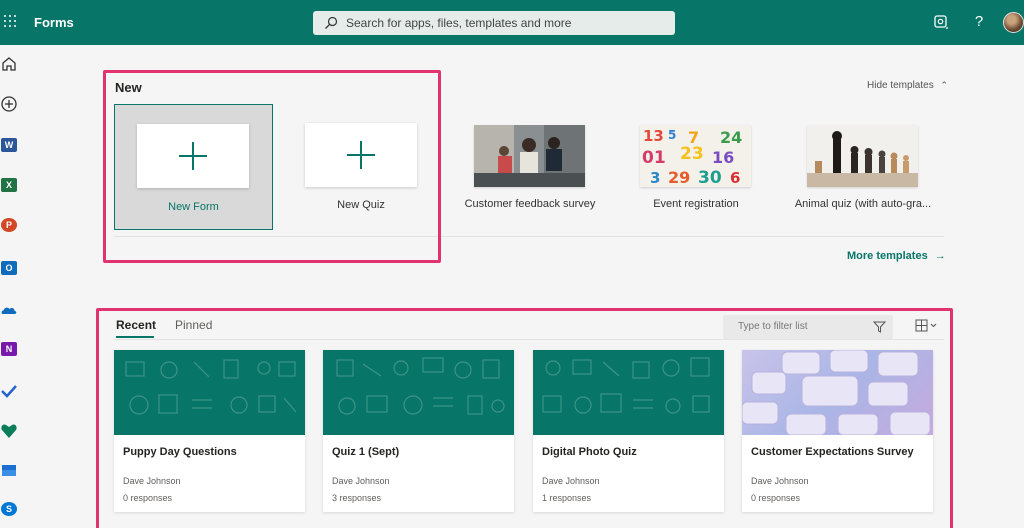 Image resolution: width=1024 pixels, height=528 pixels. Describe the element at coordinates (10, 21) in the screenshot. I see `app-launcher-icon` at that location.